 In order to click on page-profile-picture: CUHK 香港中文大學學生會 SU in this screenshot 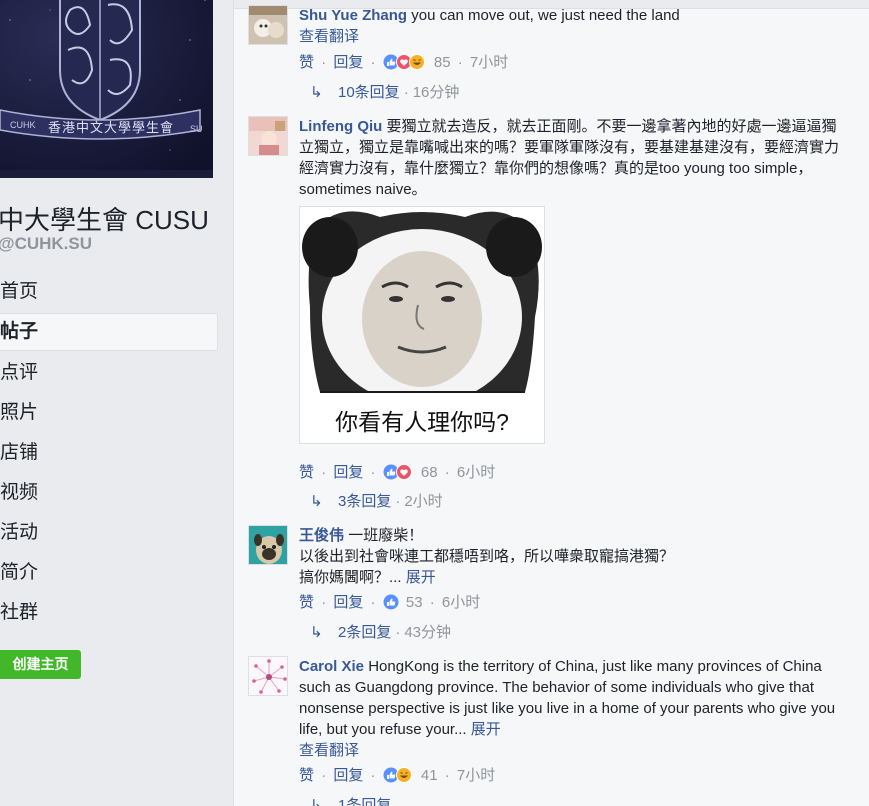, I will do `click(106, 89)`.